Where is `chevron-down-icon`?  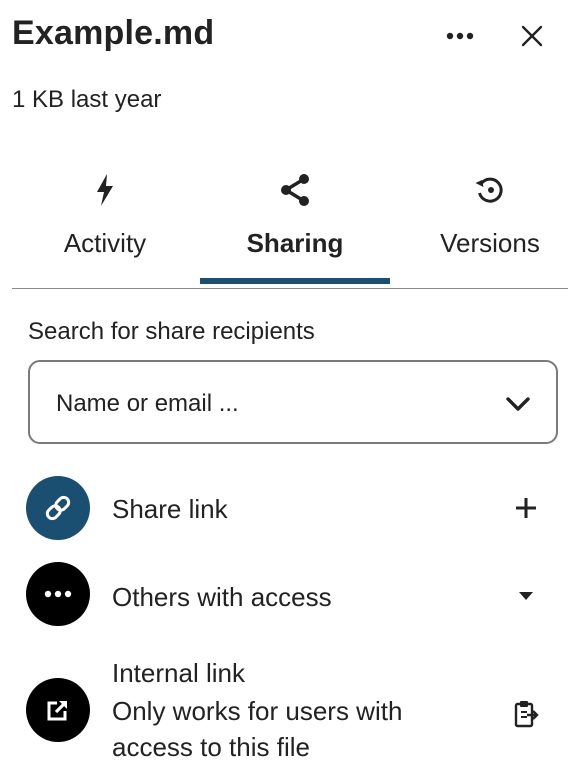 chevron-down-icon is located at coordinates (518, 404).